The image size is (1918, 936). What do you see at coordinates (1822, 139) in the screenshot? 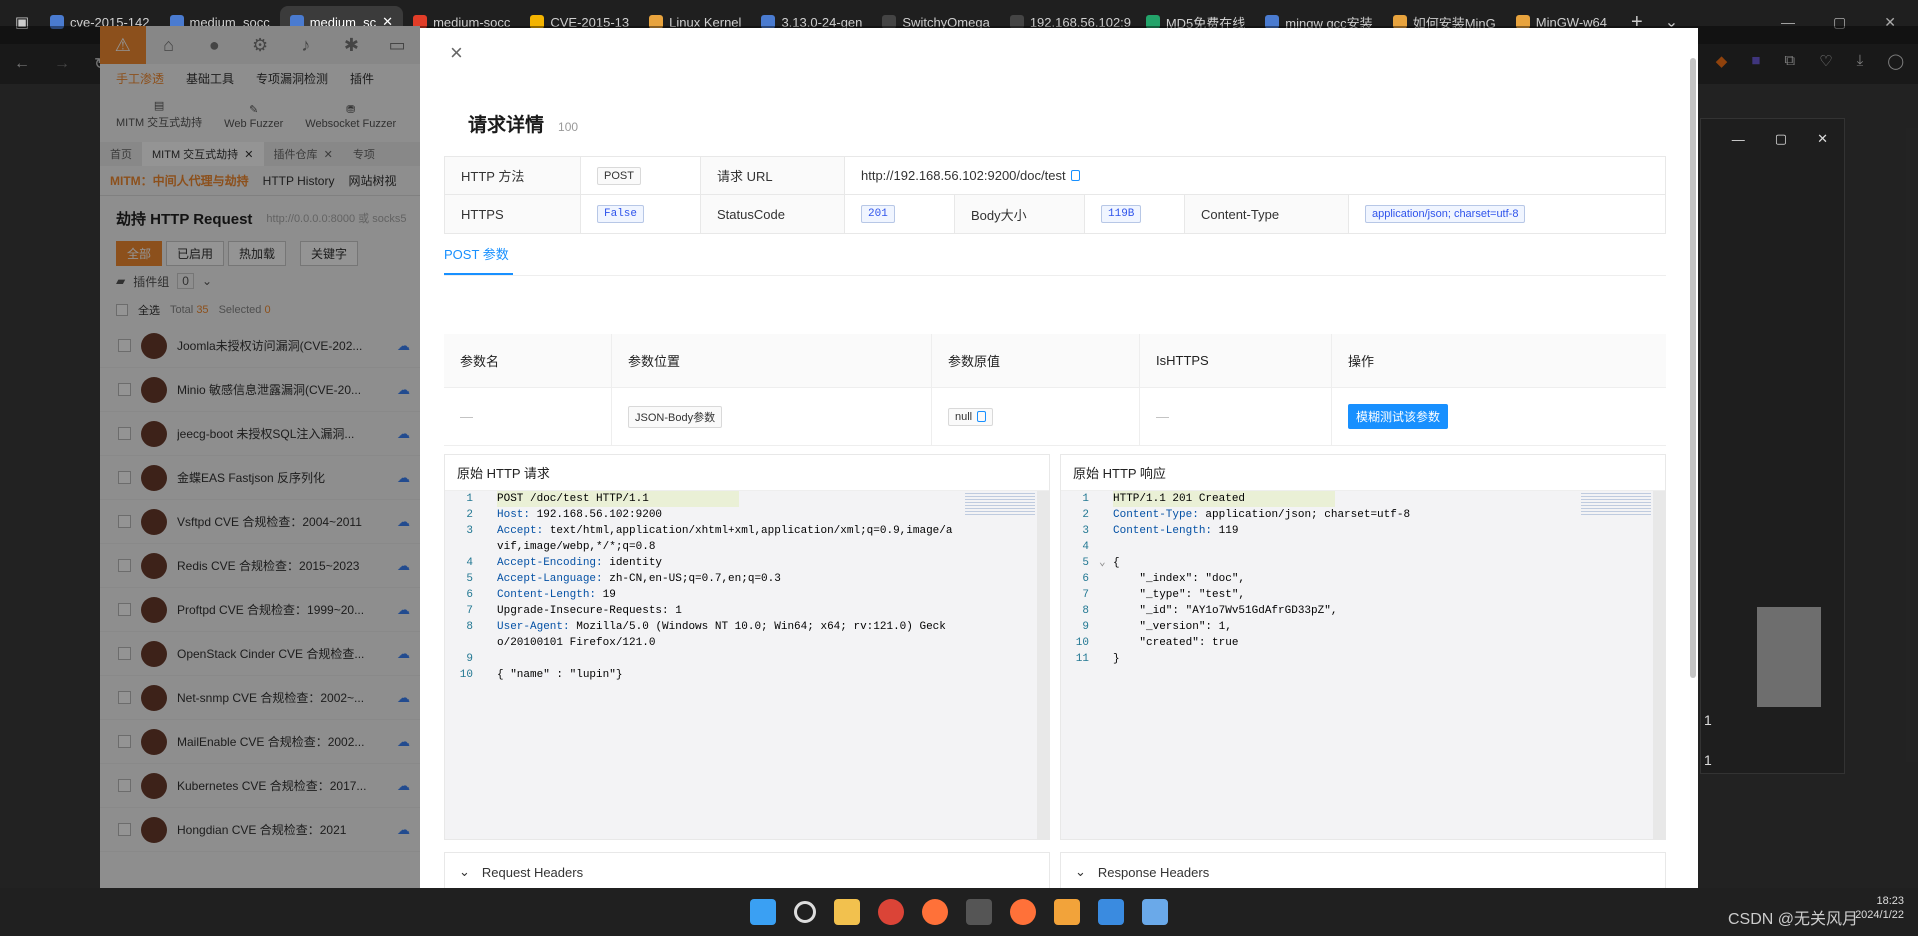
I see `close-window-icon: ✕` at bounding box center [1822, 139].